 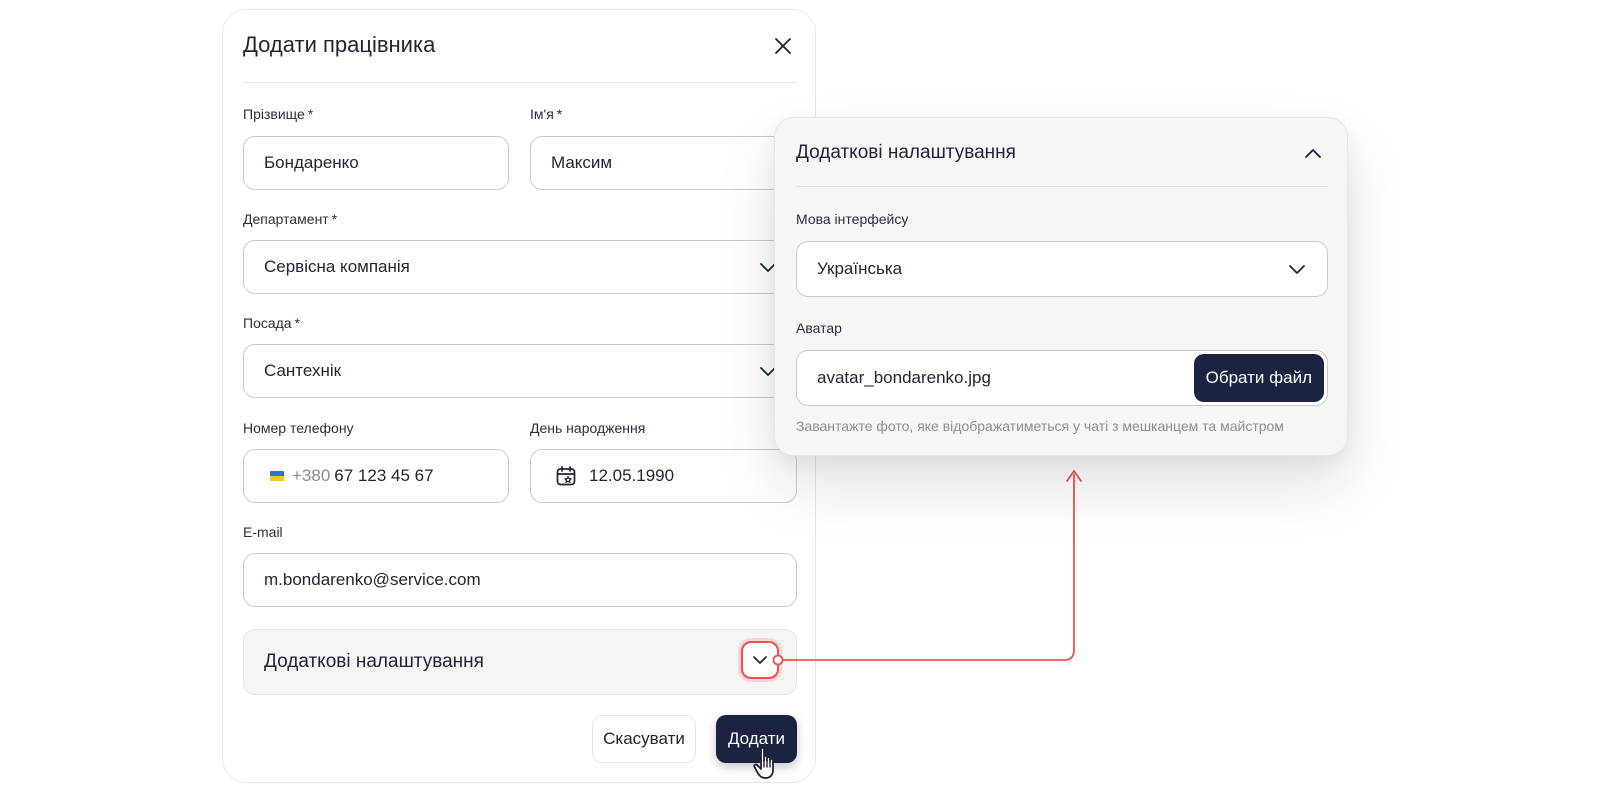 What do you see at coordinates (632, 475) in the screenshot?
I see `birthday-value: 12.05.1990` at bounding box center [632, 475].